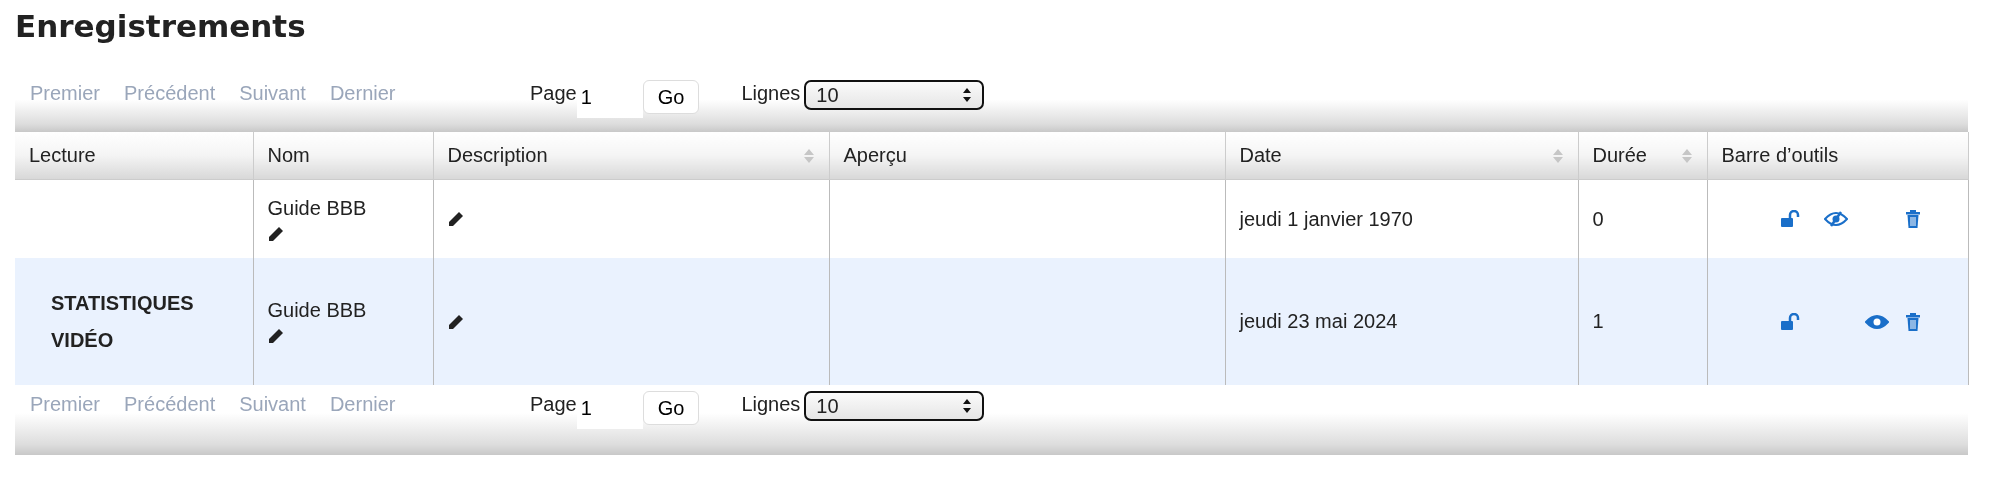 This screenshot has width=2000, height=494. What do you see at coordinates (1642, 218) in the screenshot?
I see `table-cell: 0` at bounding box center [1642, 218].